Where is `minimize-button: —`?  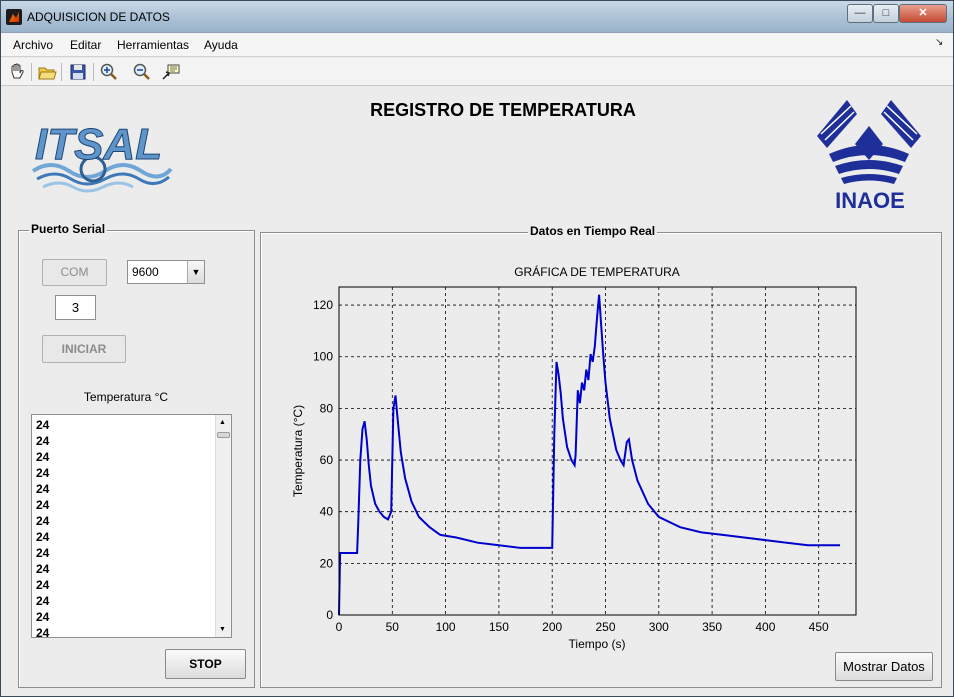 minimize-button: — is located at coordinates (860, 13).